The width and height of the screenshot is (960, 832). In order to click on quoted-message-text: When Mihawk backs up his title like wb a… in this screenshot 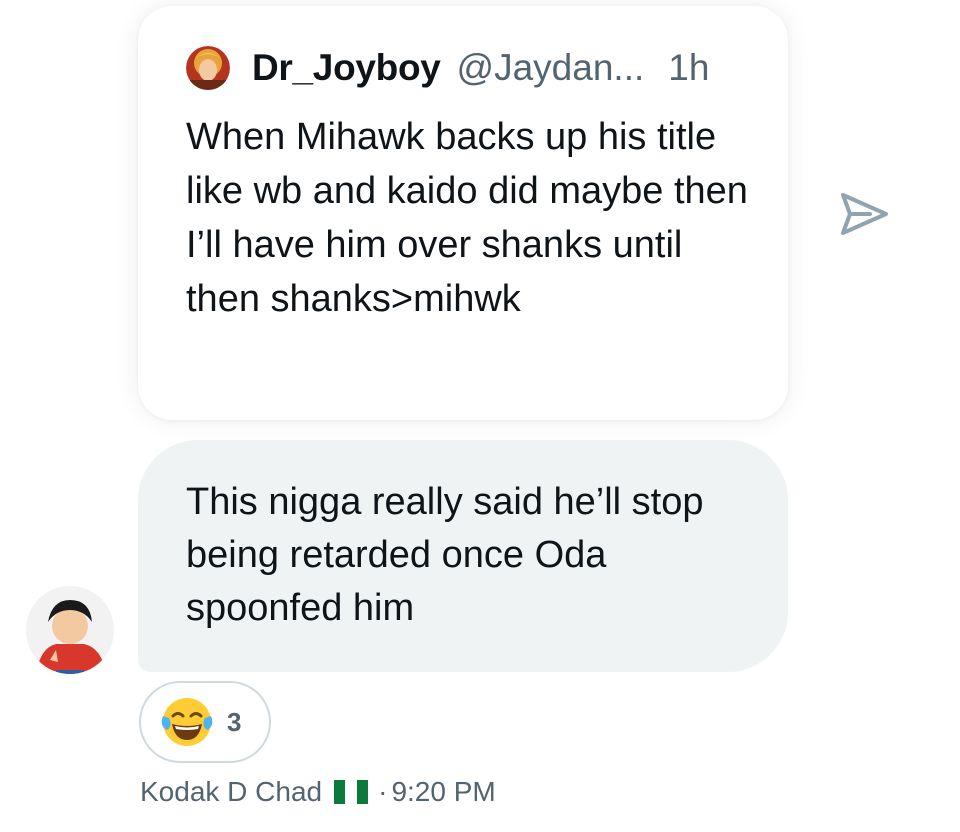, I will do `click(467, 218)`.